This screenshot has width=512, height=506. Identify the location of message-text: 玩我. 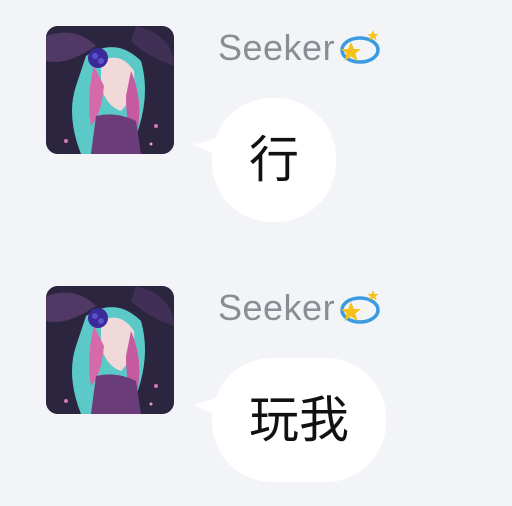
(299, 420).